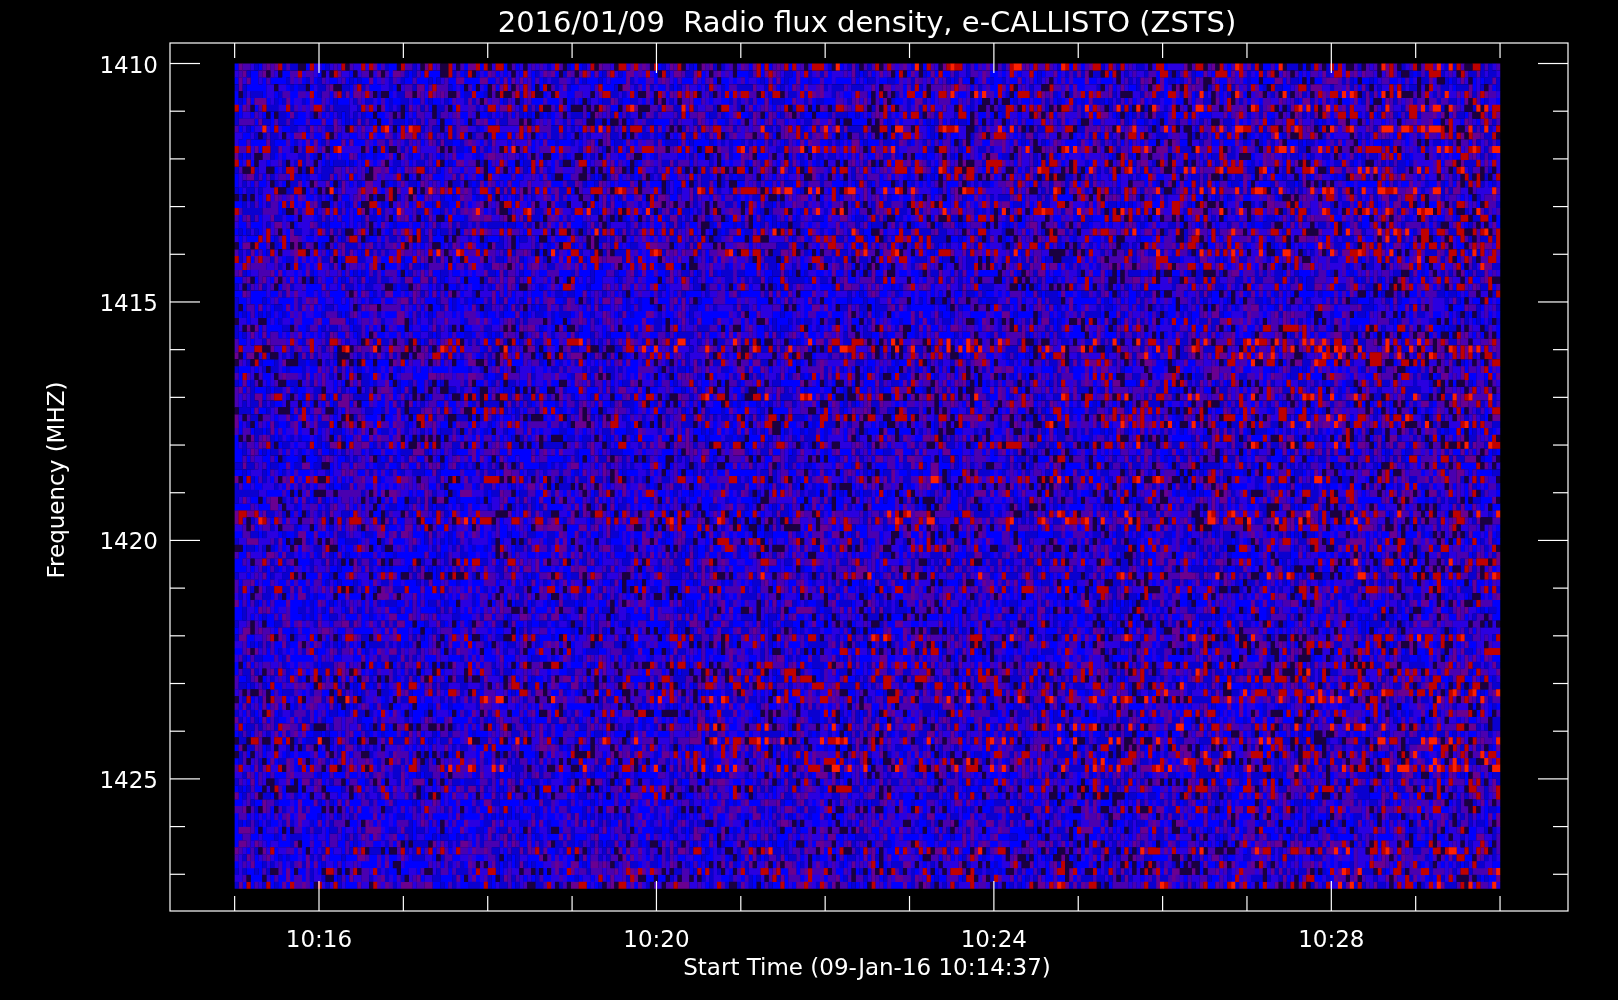  I want to click on y-tick-label: 1415, so click(128, 302).